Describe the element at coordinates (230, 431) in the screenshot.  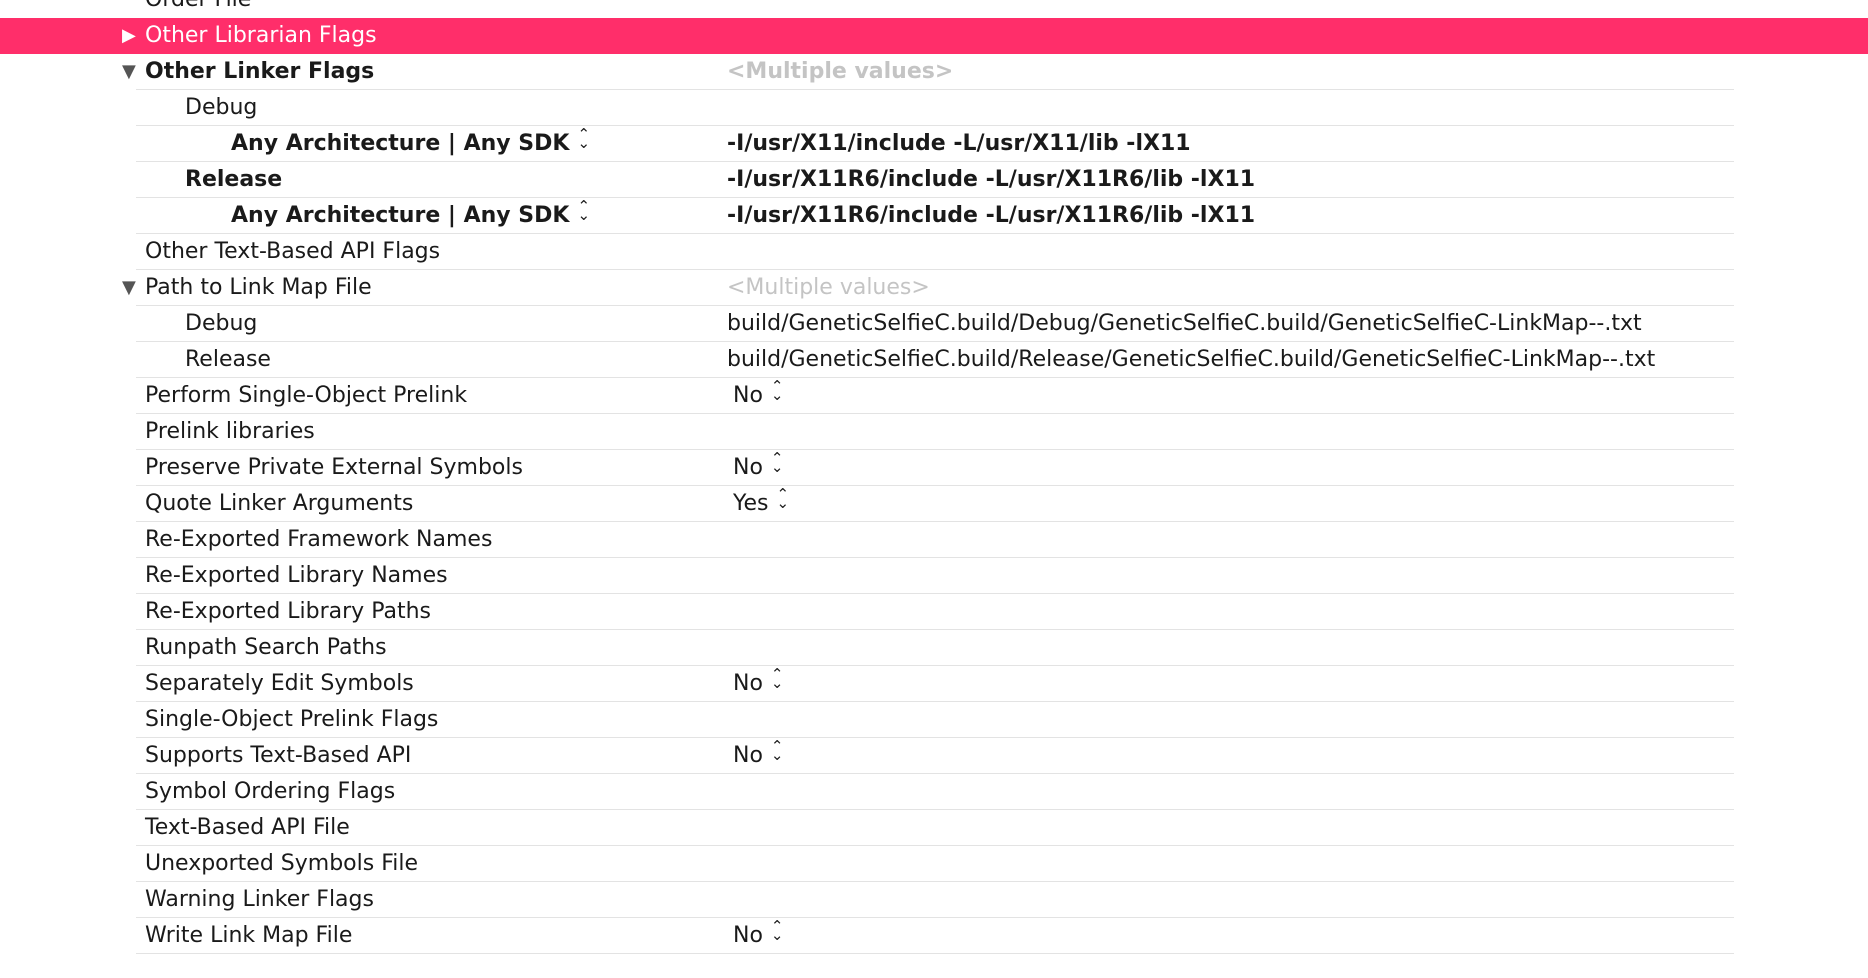
I see `setting-label: Prelink libraries` at that location.